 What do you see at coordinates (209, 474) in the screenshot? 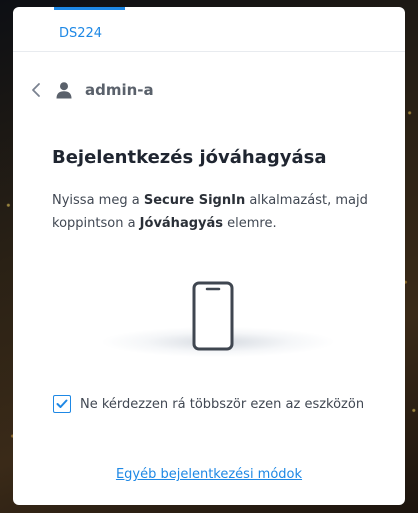
I see `other-login-methods-link: Egyéb bejelentkezési módok` at bounding box center [209, 474].